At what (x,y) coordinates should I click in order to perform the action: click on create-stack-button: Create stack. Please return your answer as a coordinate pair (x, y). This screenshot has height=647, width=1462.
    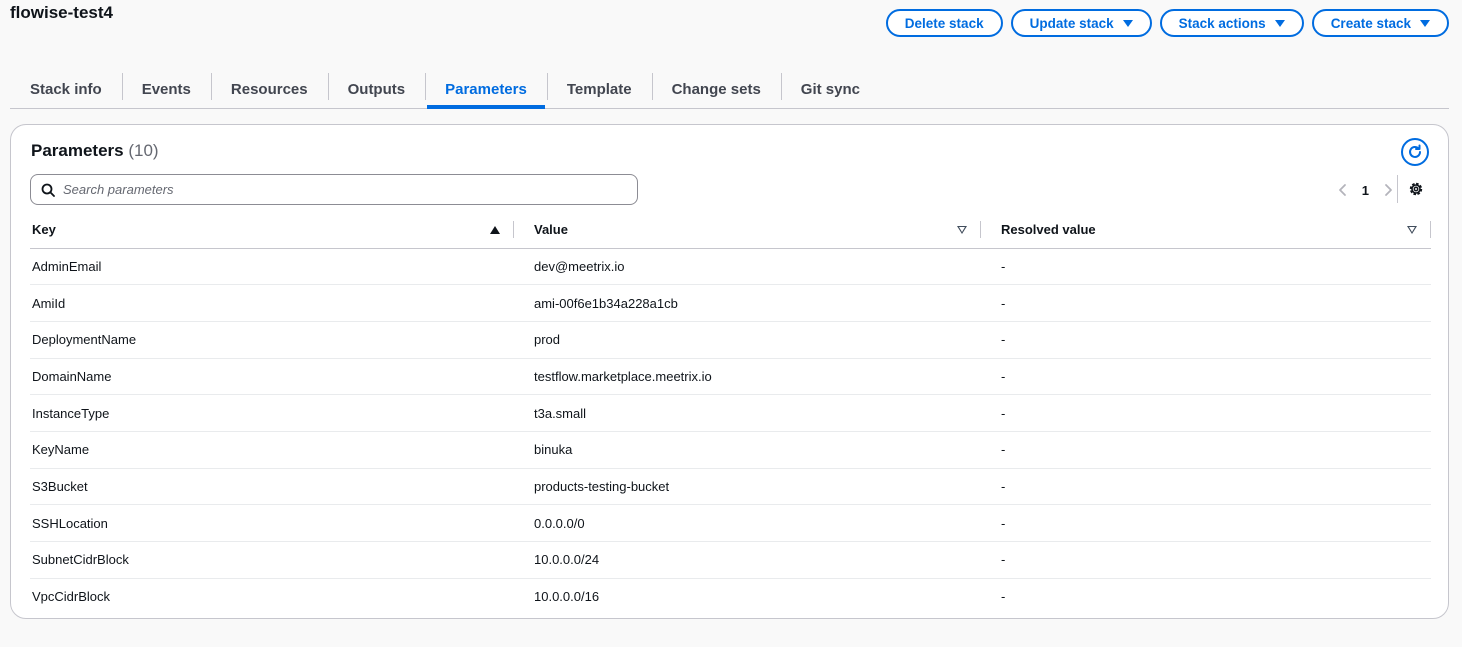
    Looking at the image, I should click on (1380, 23).